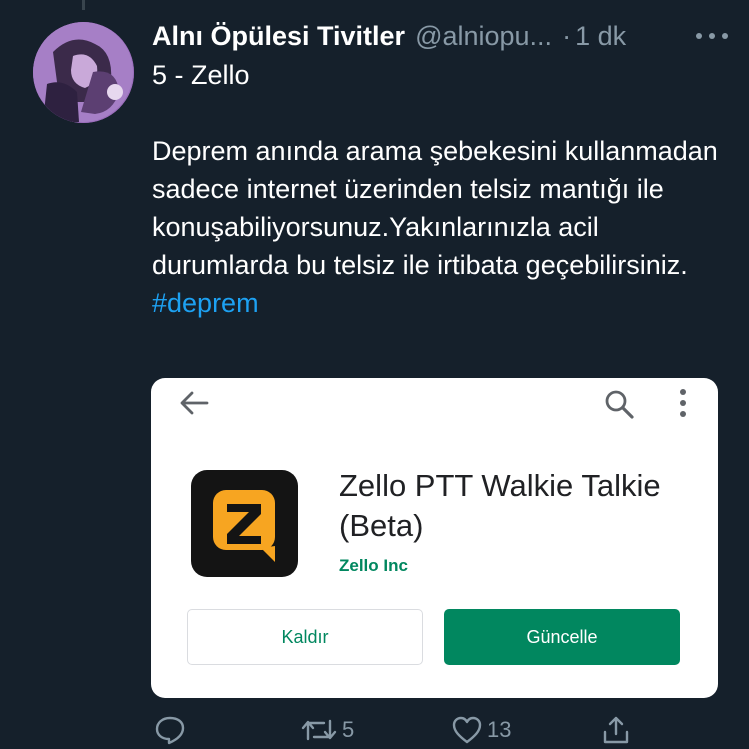  I want to click on app-title: Zello PTT Walkie Talkie (Beta), so click(500, 505).